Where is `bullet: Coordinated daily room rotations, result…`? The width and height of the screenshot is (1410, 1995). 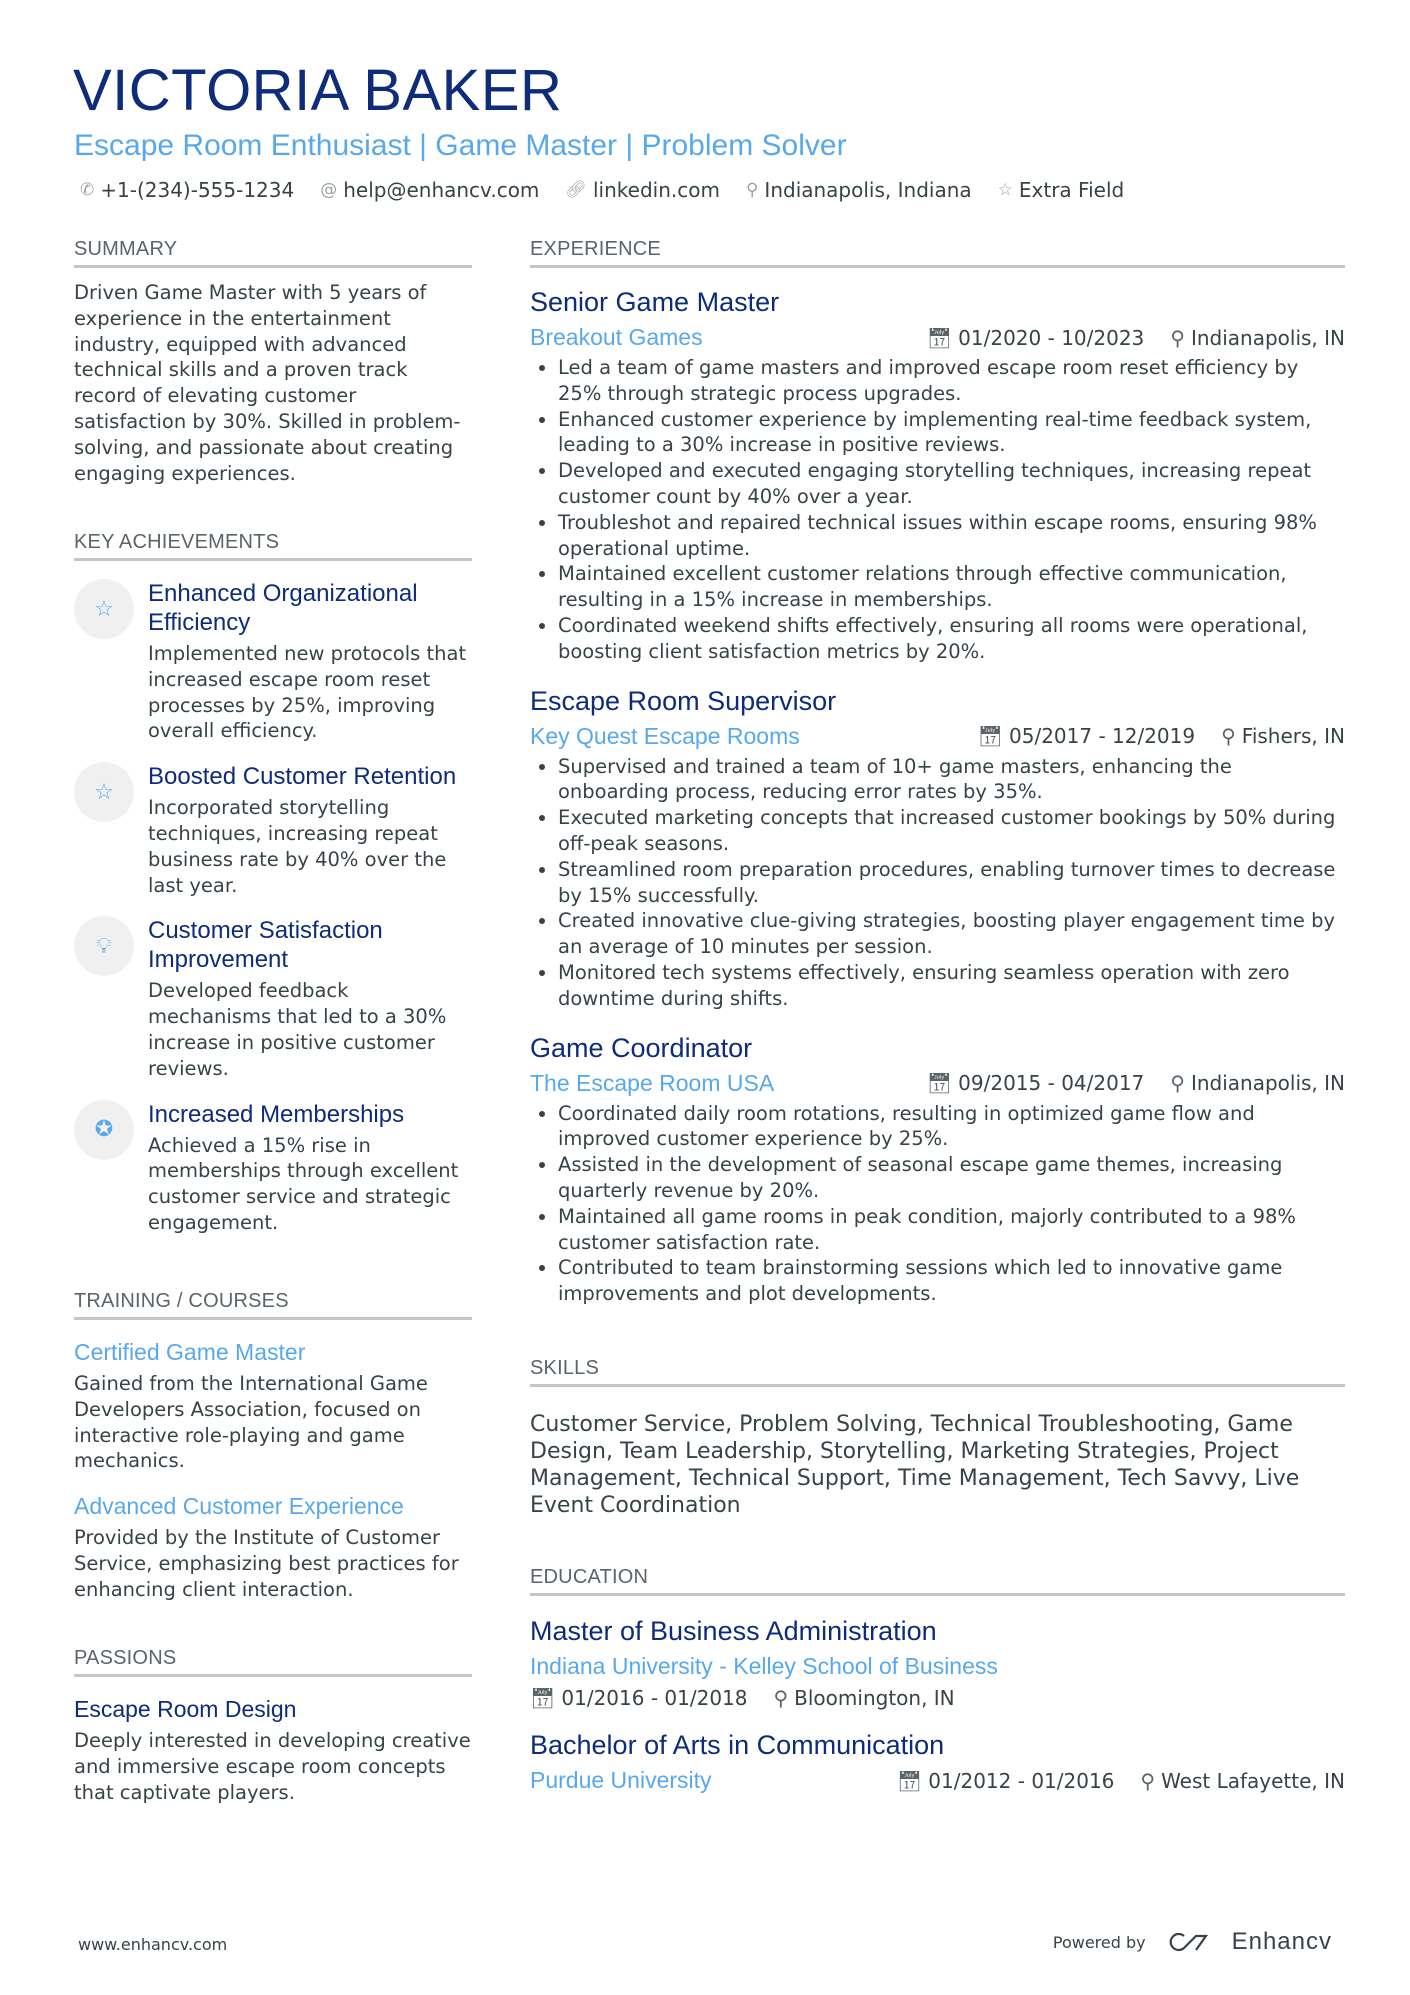 bullet: Coordinated daily room rotations, result… is located at coordinates (951, 1127).